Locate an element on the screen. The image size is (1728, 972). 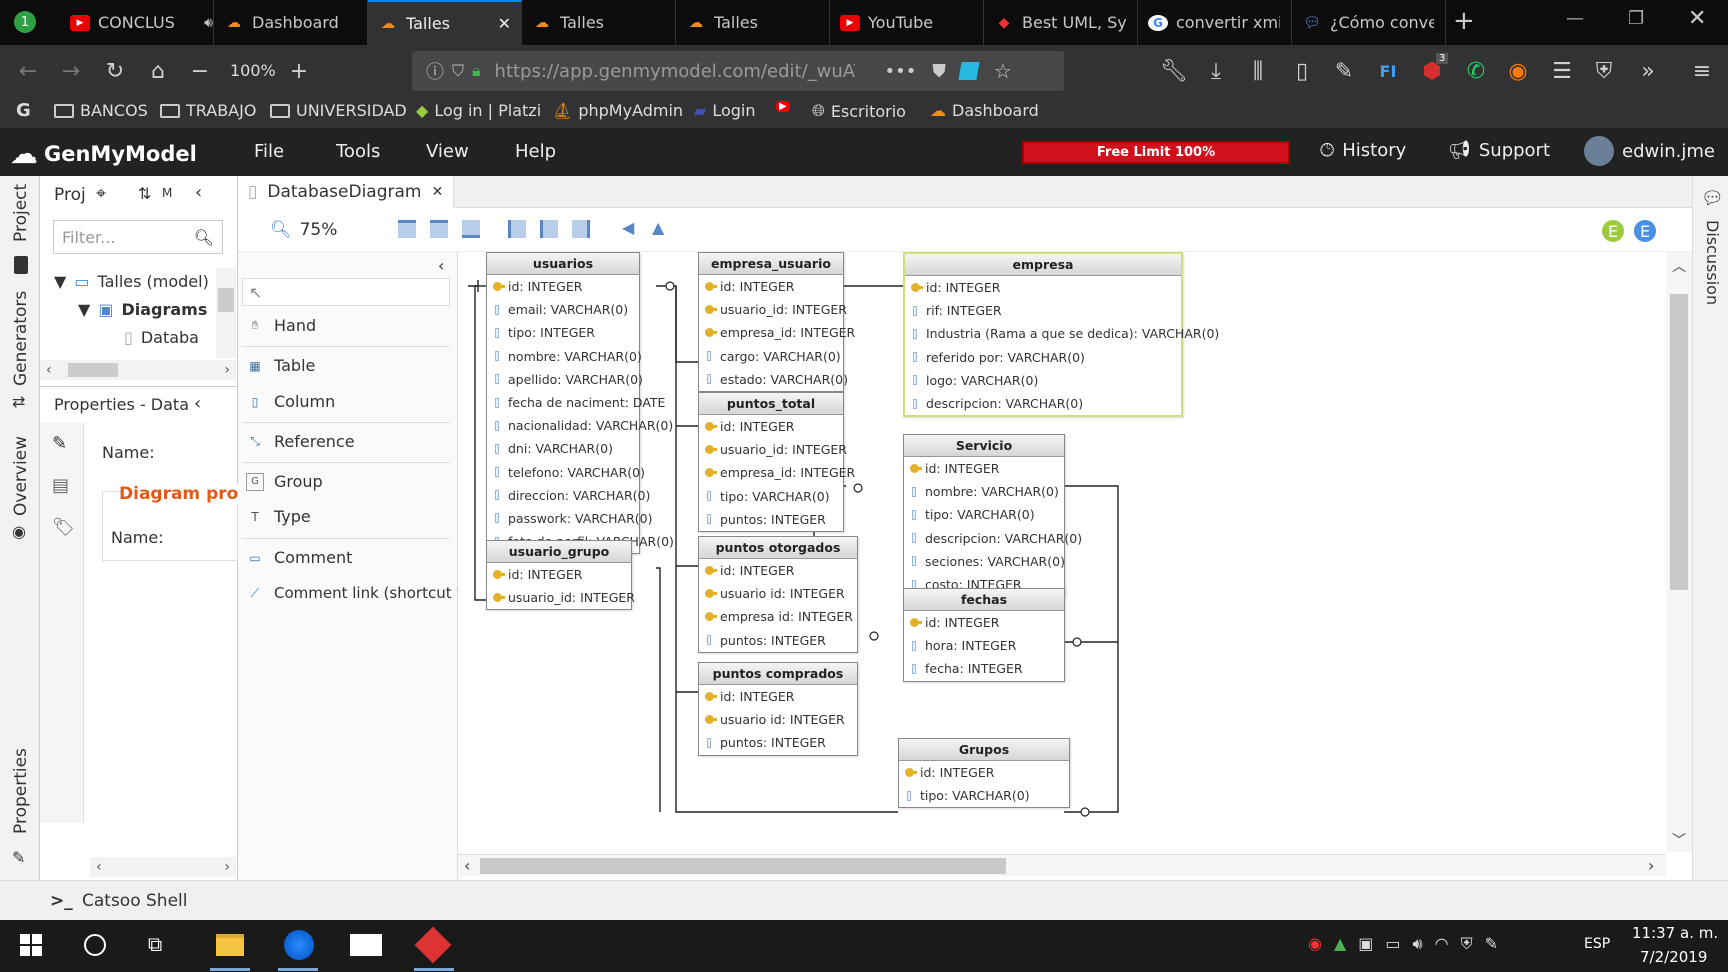
tray-icons: ◉ ▲ ▣ ▭ 🔊︎ ◠ ⛨ ✎ is located at coordinates (1403, 944).